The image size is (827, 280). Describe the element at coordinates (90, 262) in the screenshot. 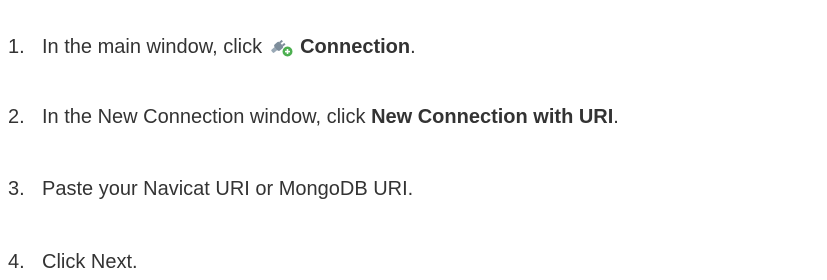

I see `step-text: Click Next.` at that location.